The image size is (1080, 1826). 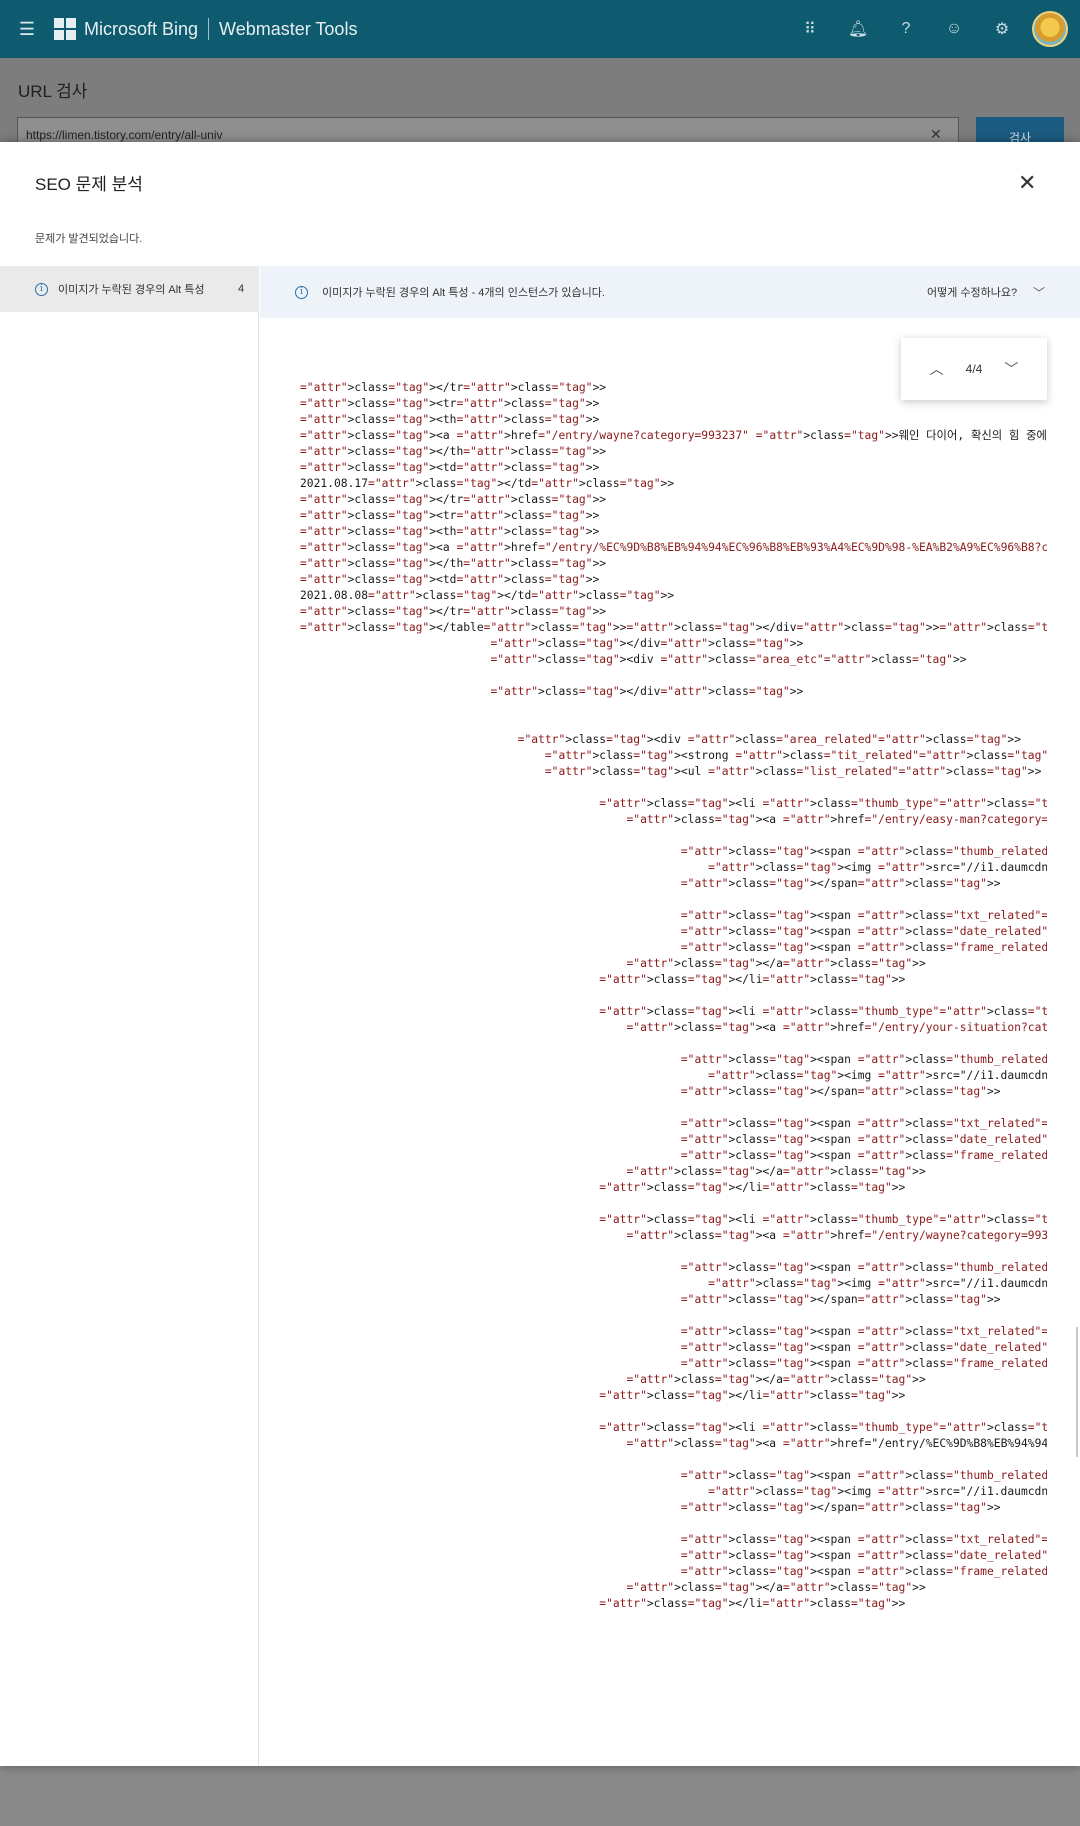 What do you see at coordinates (936, 134) in the screenshot?
I see `clear-icon: ✕` at bounding box center [936, 134].